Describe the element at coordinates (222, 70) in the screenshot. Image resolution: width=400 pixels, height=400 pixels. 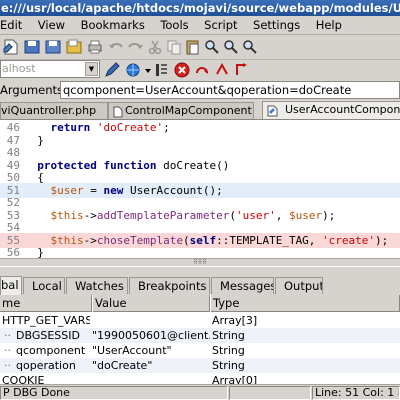
I see `step-out-icon` at that location.